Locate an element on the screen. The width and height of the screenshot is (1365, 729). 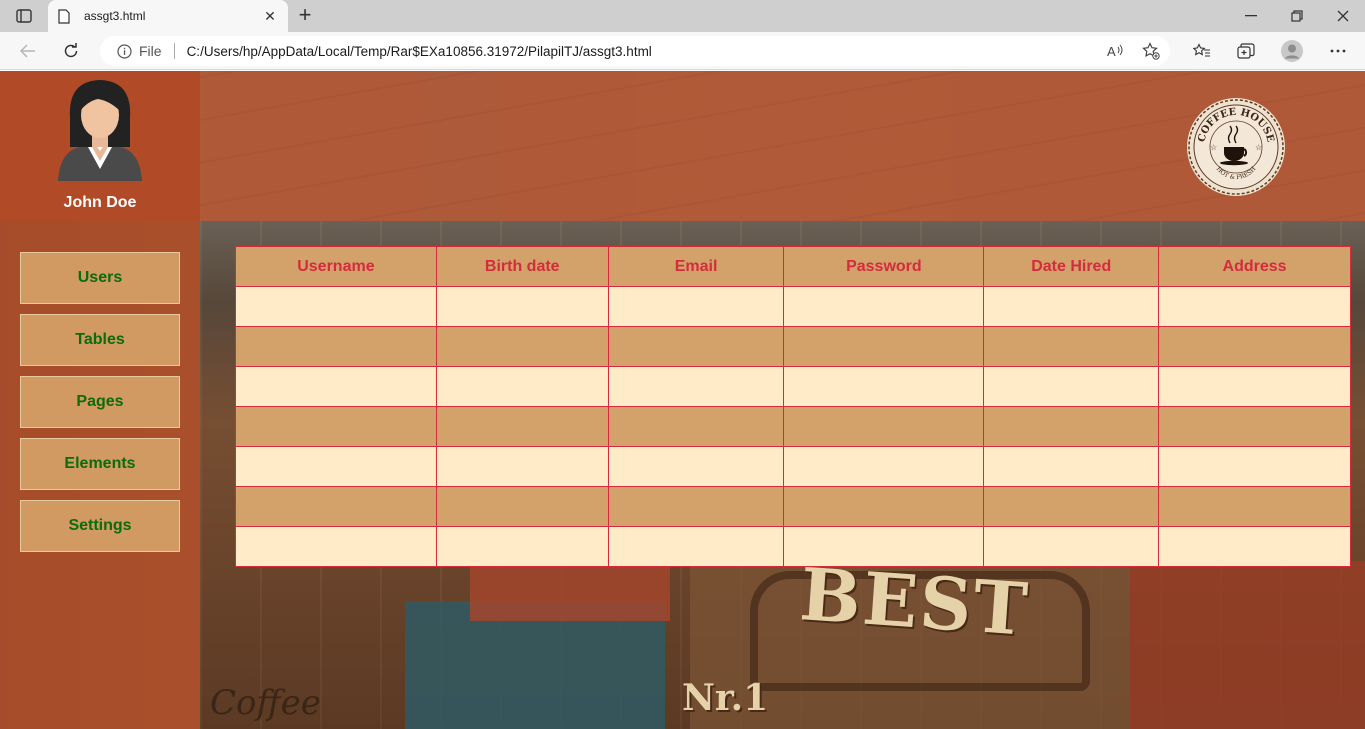
background-coffee-text: Coffee is located at coordinates (265, 703).